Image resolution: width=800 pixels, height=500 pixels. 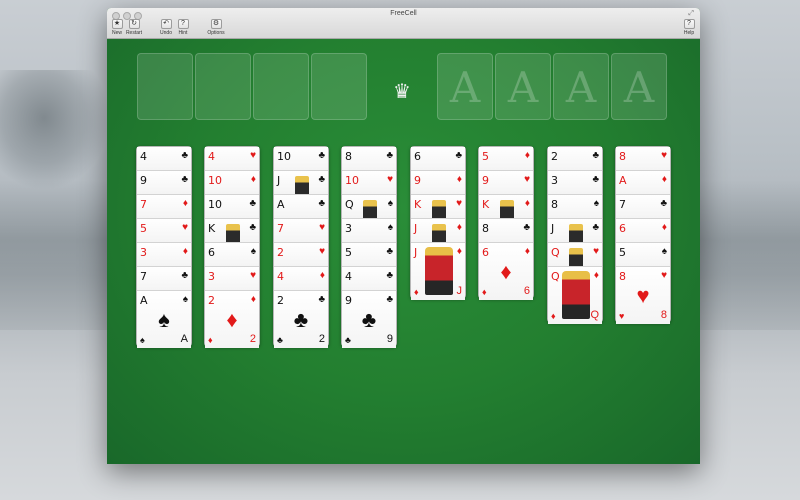 What do you see at coordinates (575, 207) in the screenshot?
I see `playing-card: 8 ♠` at bounding box center [575, 207].